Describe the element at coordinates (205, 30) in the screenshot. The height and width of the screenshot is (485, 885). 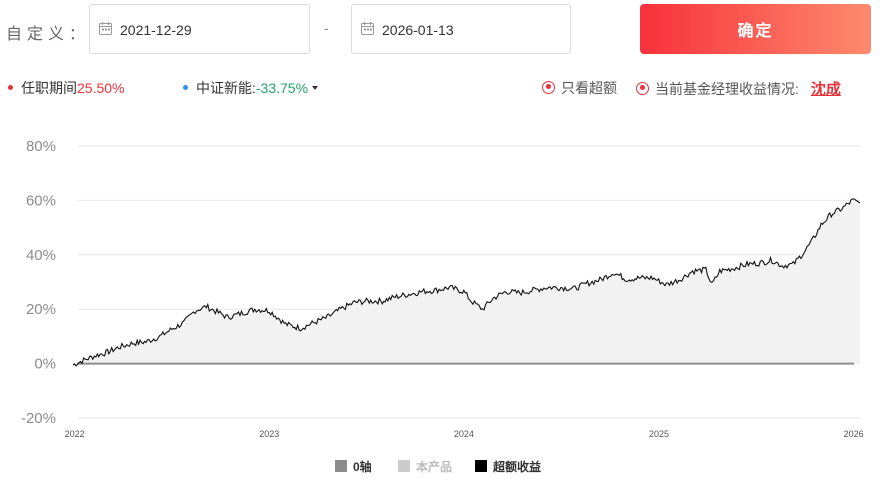
I see `start-date-input` at that location.